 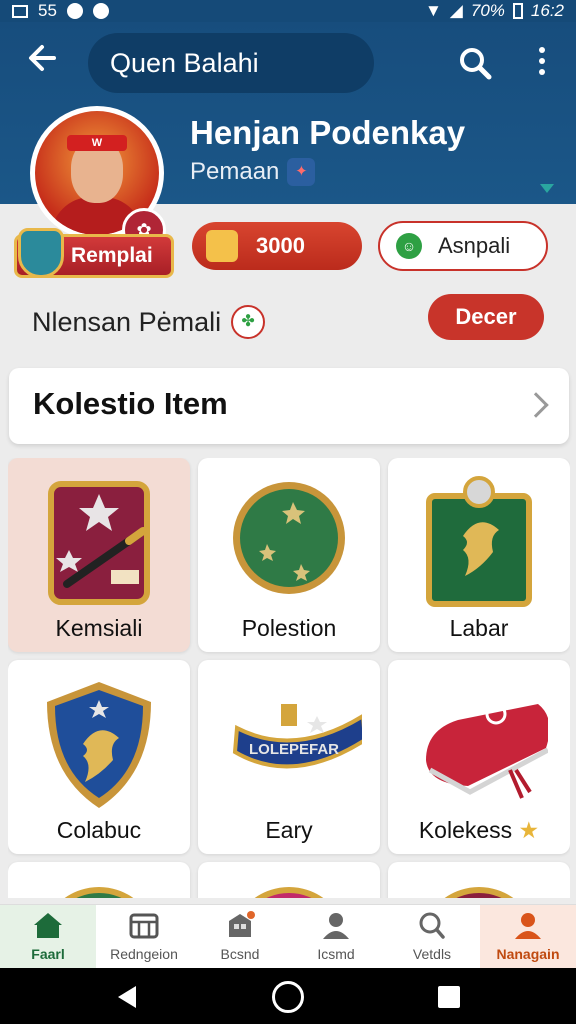 I want to click on blue-collar-icon: LOLEPEFAR, so click(x=297, y=736).